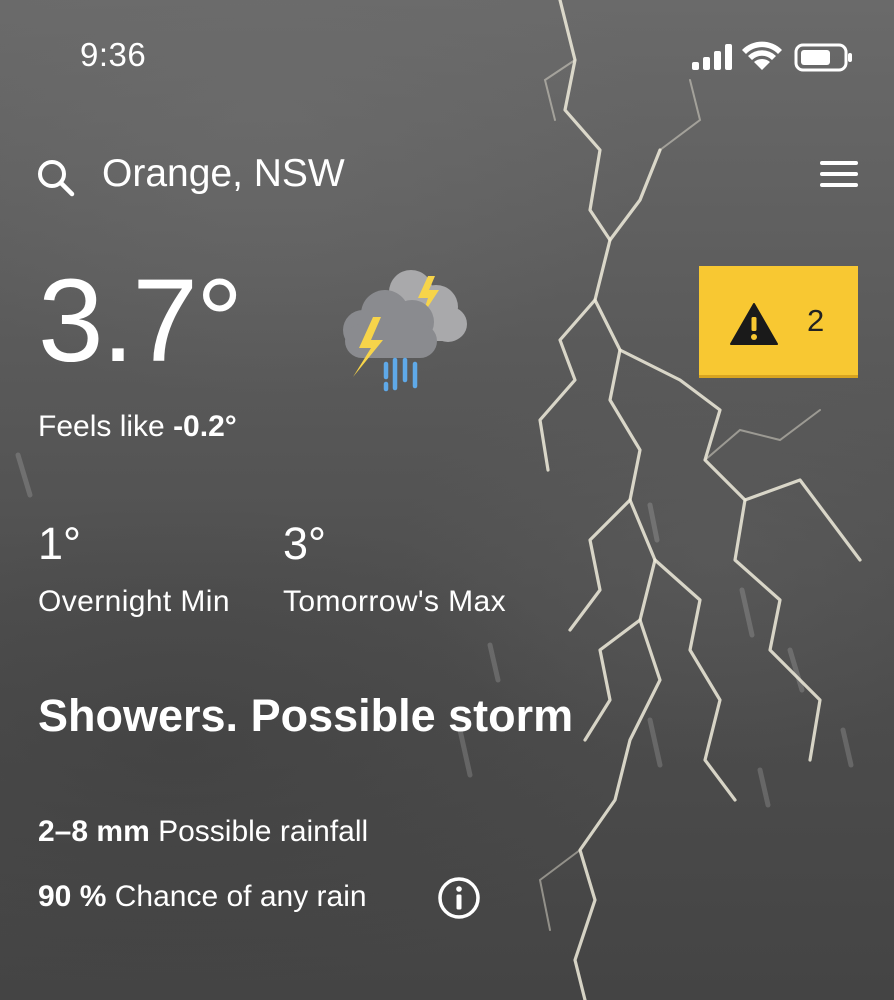  What do you see at coordinates (305, 543) in the screenshot?
I see `tomorrow-max-value: 3°` at bounding box center [305, 543].